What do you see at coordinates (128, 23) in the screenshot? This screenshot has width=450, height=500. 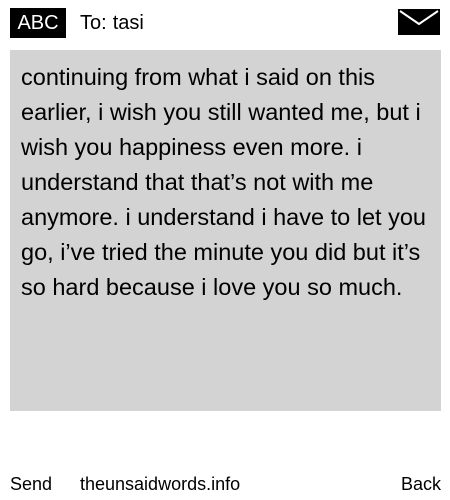 I see `recipient-name: tasi` at bounding box center [128, 23].